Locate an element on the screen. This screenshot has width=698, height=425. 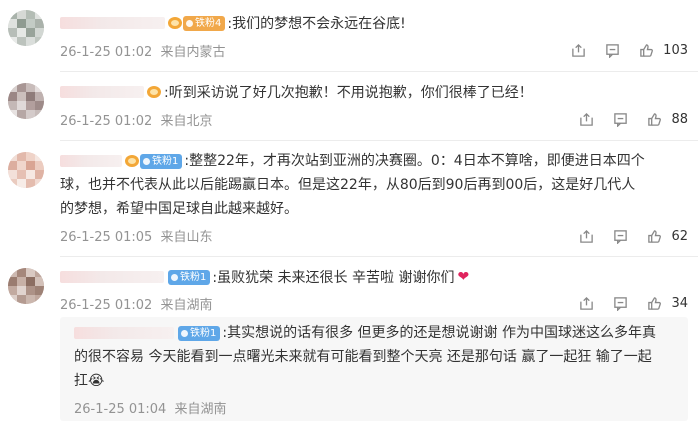
comment-location: 来自山东 is located at coordinates (186, 237).